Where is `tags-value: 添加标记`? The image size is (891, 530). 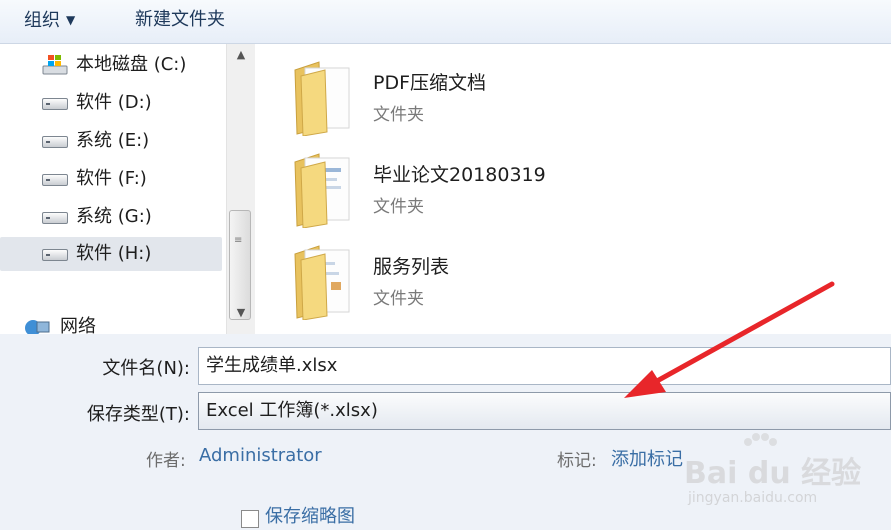 tags-value: 添加标记 is located at coordinates (647, 458).